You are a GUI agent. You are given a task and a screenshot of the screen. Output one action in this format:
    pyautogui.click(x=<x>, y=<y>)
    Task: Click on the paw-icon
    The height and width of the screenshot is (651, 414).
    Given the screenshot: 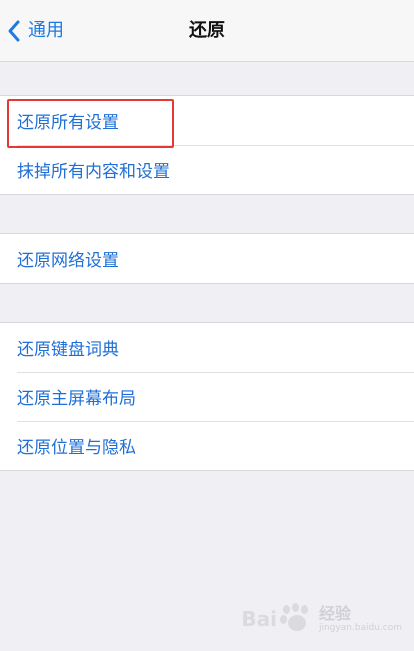 What is the action you would take?
    pyautogui.click(x=297, y=619)
    